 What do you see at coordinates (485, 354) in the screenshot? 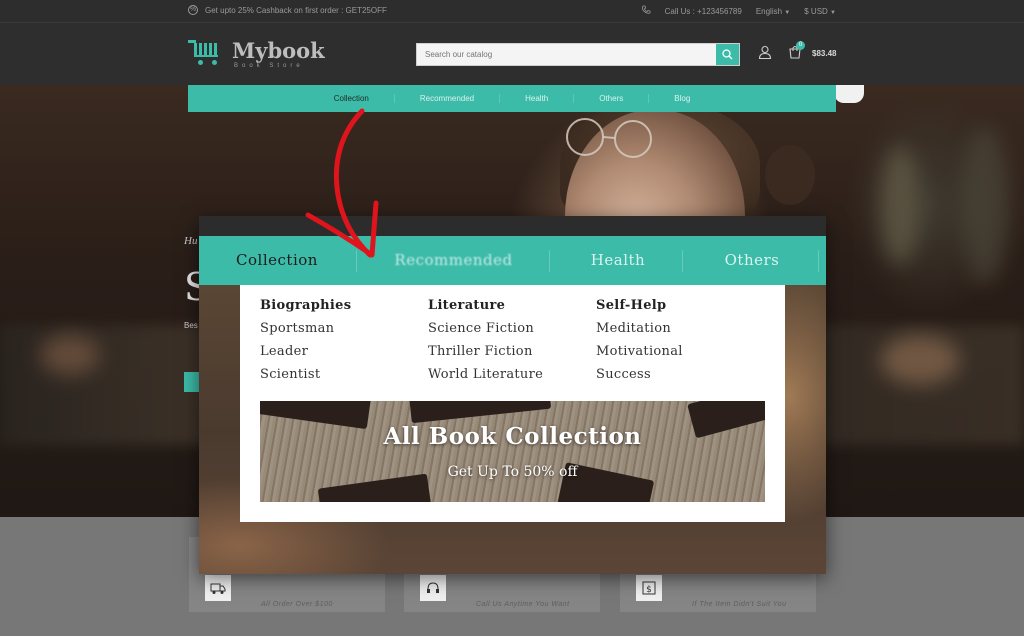
I see `menu-link: Thriller Fiction` at bounding box center [485, 354].